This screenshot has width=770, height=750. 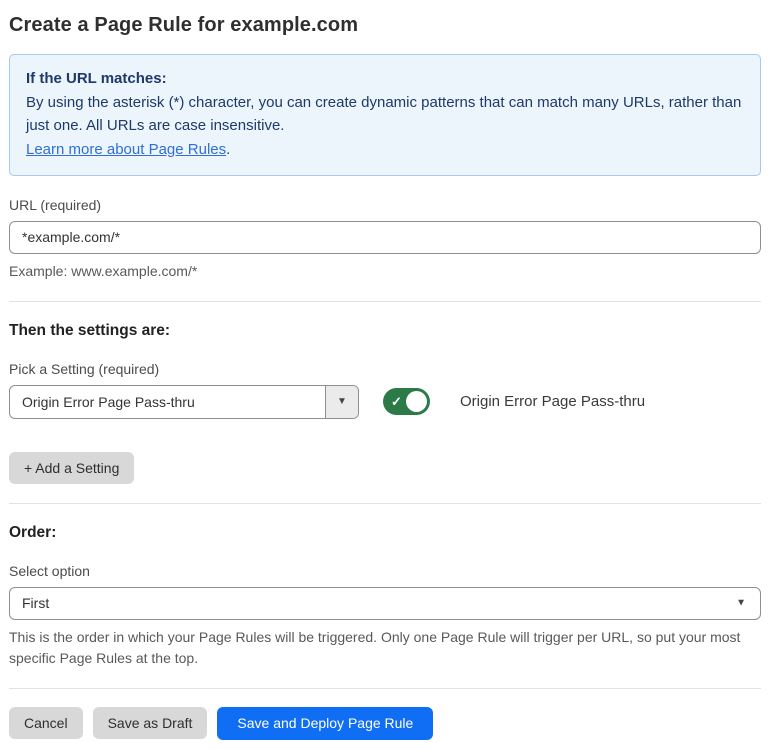 I want to click on setting-dropdown: Origin Error Page Pass-thru ▼, so click(x=184, y=401).